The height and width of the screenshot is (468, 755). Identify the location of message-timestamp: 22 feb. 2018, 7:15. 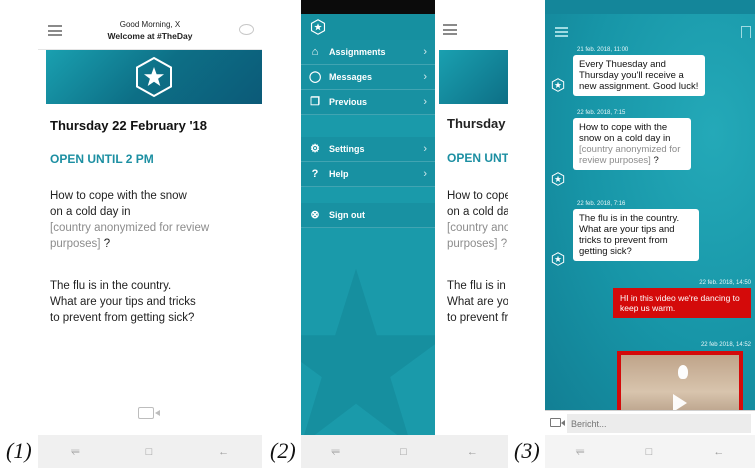
(601, 113).